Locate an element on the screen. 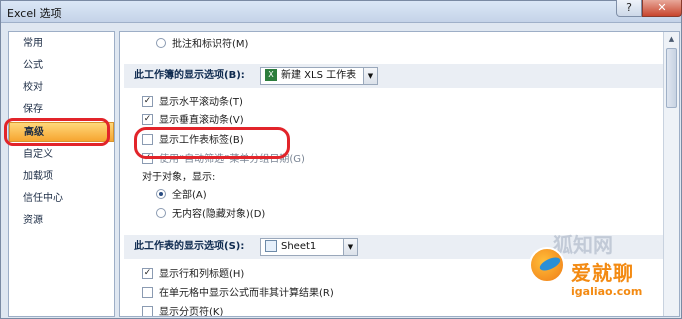  objects-none-label: 无内容(隐藏对象)(D) is located at coordinates (219, 214).